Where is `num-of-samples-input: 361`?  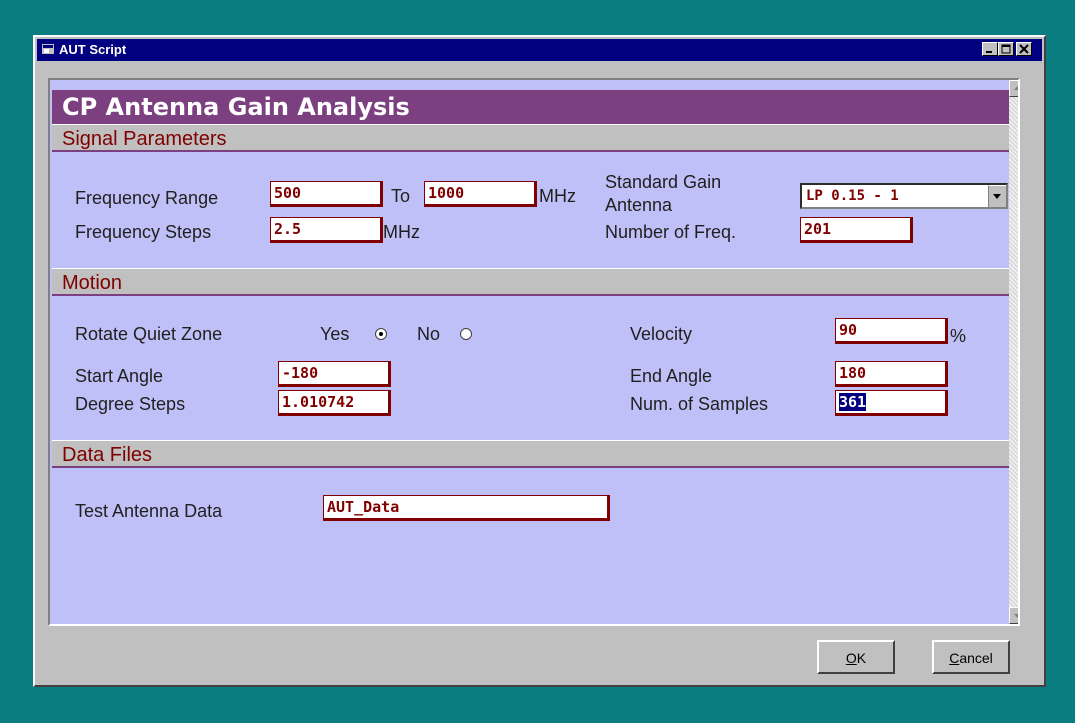 num-of-samples-input: 361 is located at coordinates (891, 403).